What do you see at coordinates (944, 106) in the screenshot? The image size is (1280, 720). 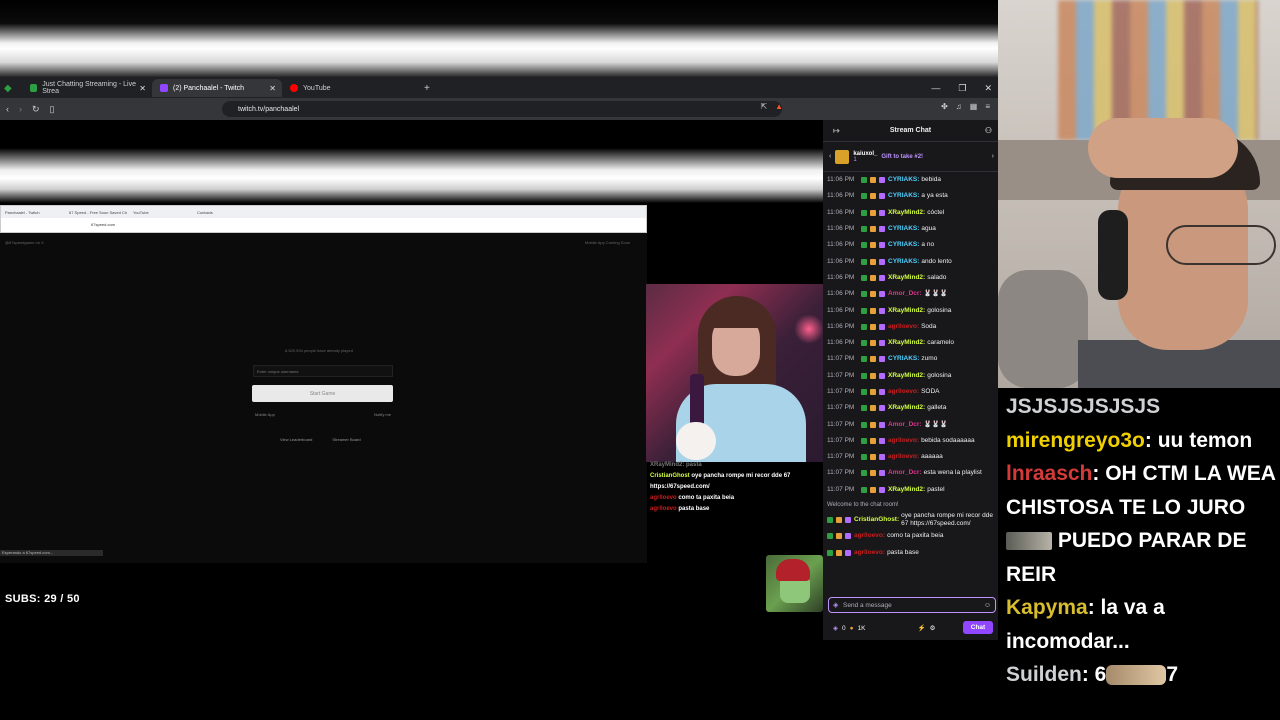 I see `extensions-icon: ✤` at bounding box center [944, 106].